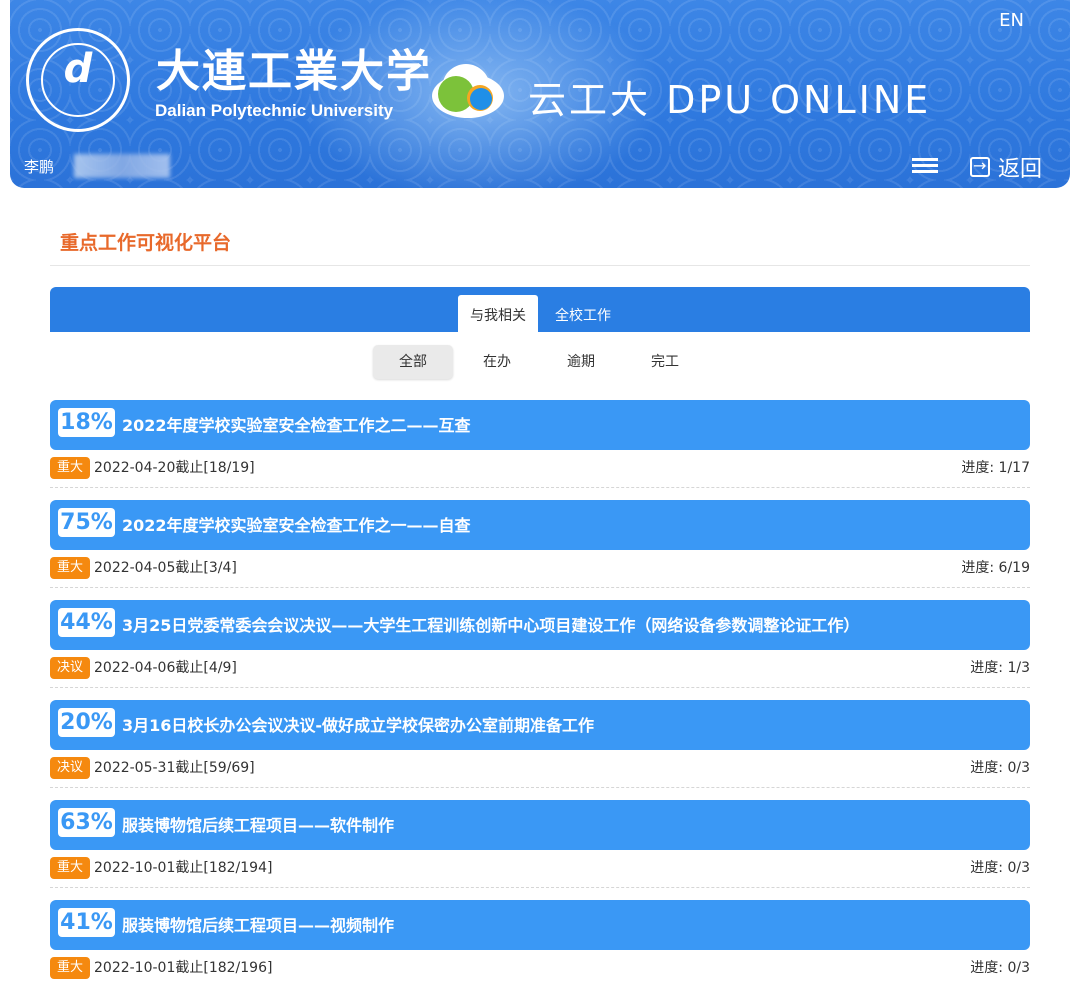 The width and height of the screenshot is (1080, 1000). I want to click on task-percent: 41%, so click(86, 922).